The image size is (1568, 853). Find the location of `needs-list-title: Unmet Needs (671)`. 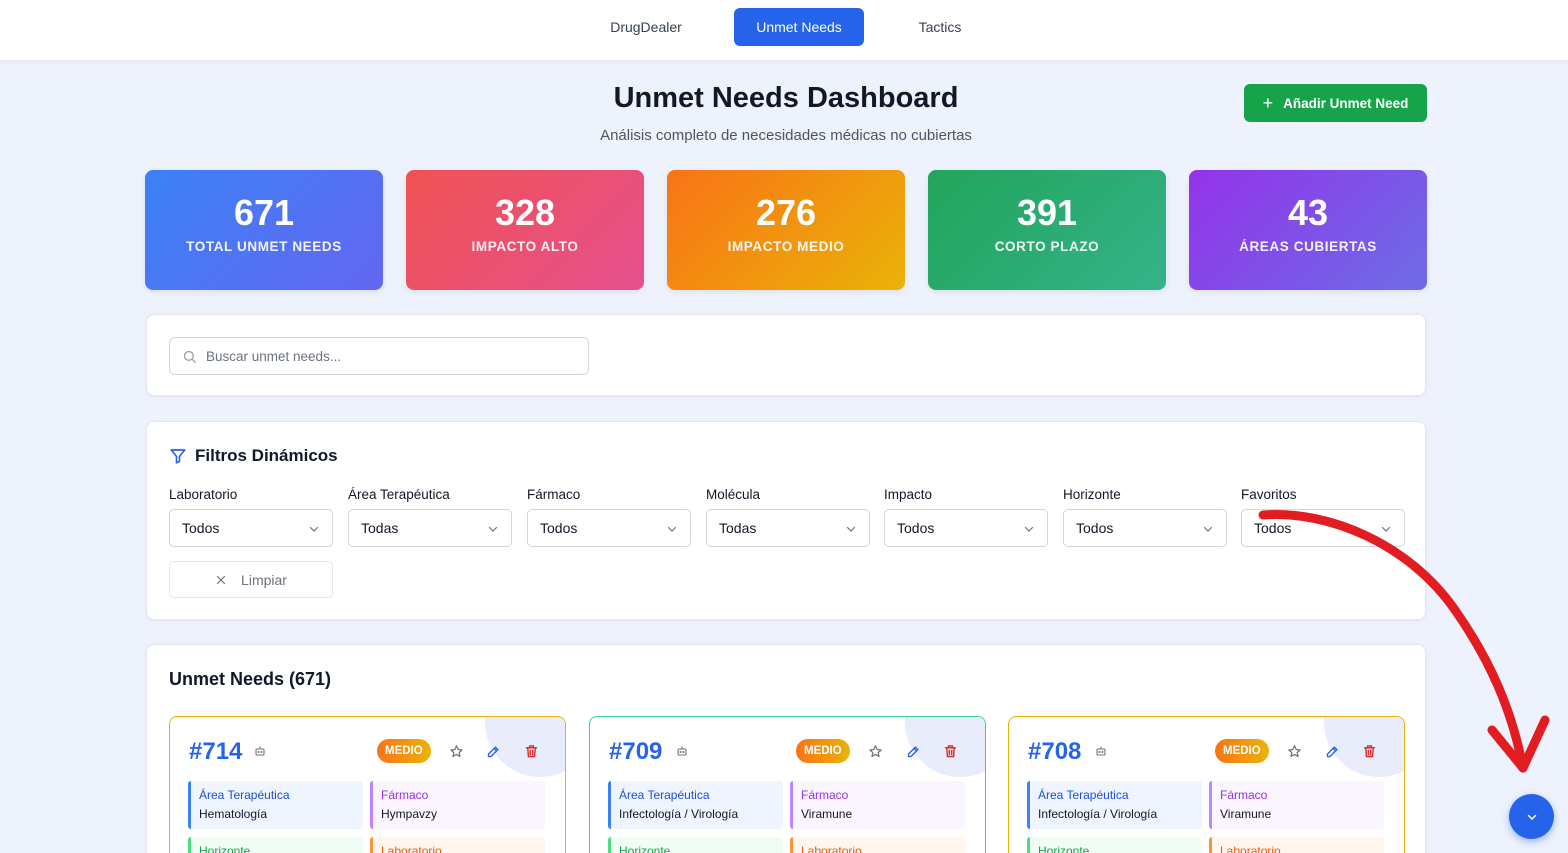

needs-list-title: Unmet Needs (671) is located at coordinates (250, 679).